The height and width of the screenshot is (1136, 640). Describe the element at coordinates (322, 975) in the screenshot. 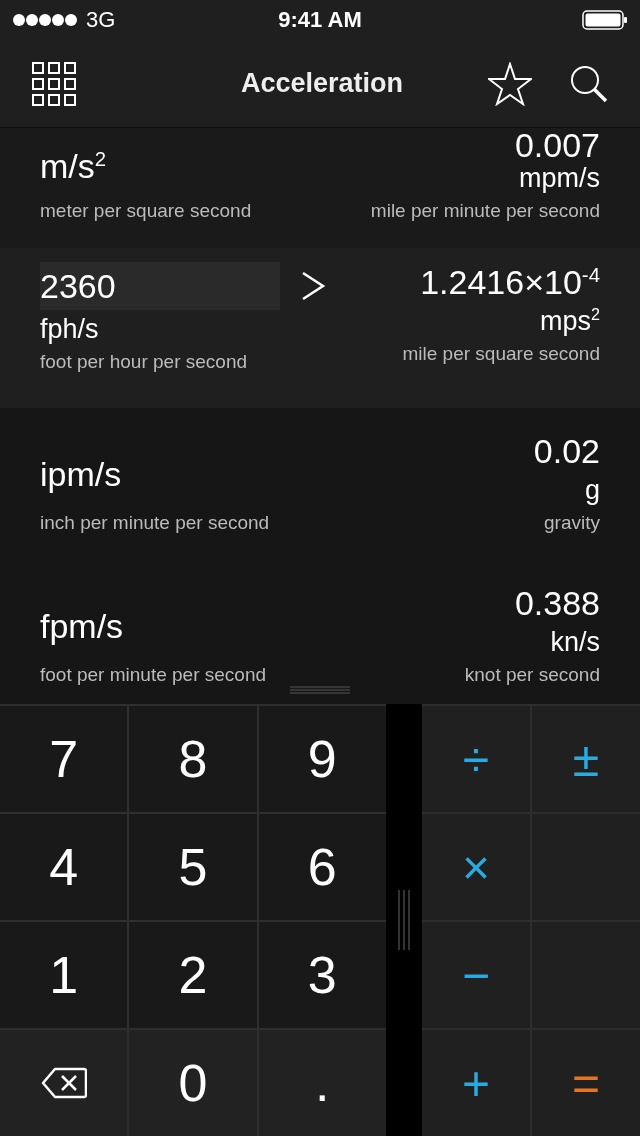

I see `keypad-key: 3` at that location.